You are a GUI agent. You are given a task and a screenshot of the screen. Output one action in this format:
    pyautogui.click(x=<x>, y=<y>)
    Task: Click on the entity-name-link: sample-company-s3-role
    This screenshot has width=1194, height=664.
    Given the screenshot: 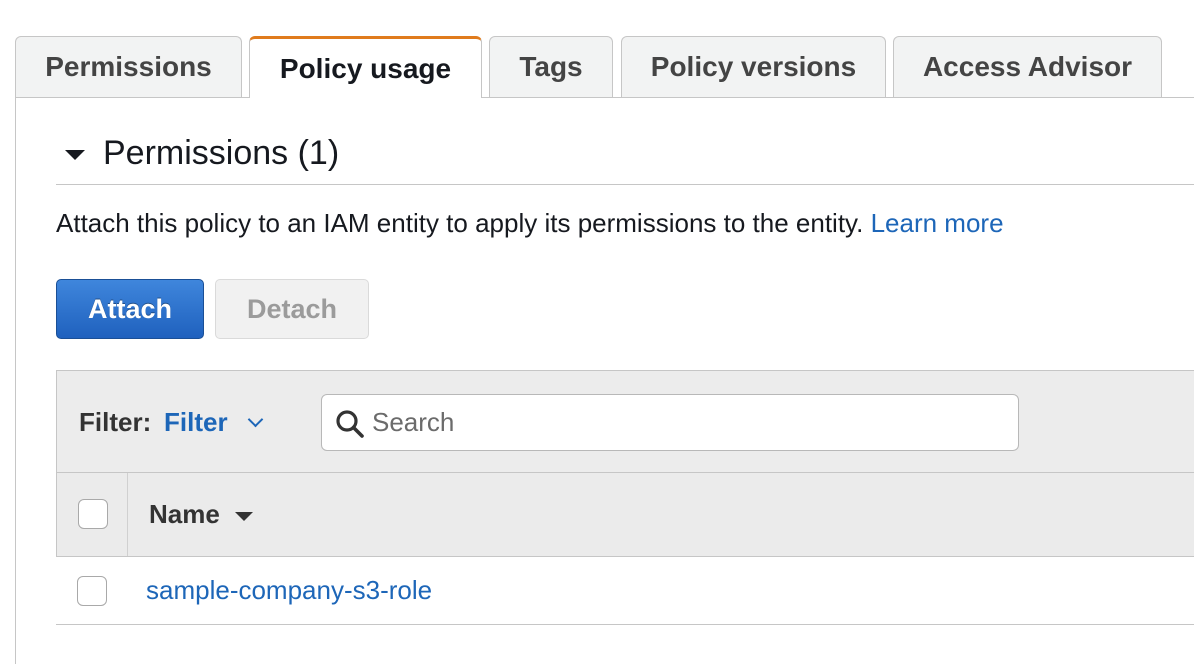 What is the action you would take?
    pyautogui.click(x=289, y=590)
    